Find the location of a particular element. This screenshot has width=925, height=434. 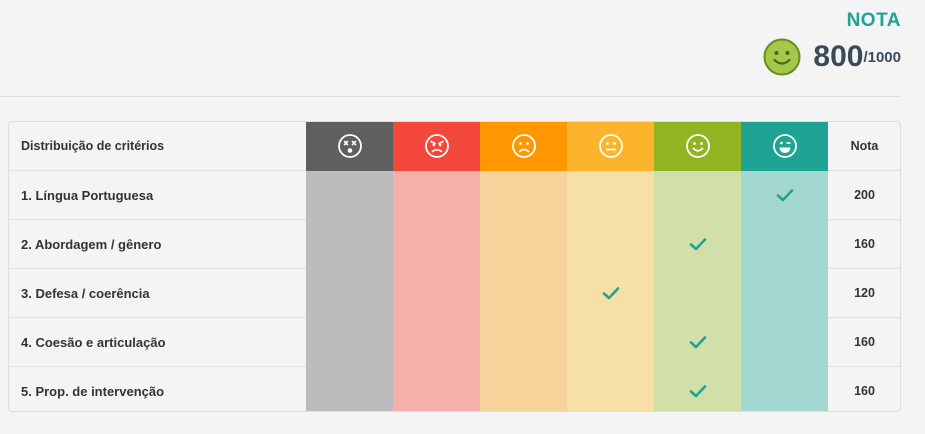

header-divider is located at coordinates (450, 96).